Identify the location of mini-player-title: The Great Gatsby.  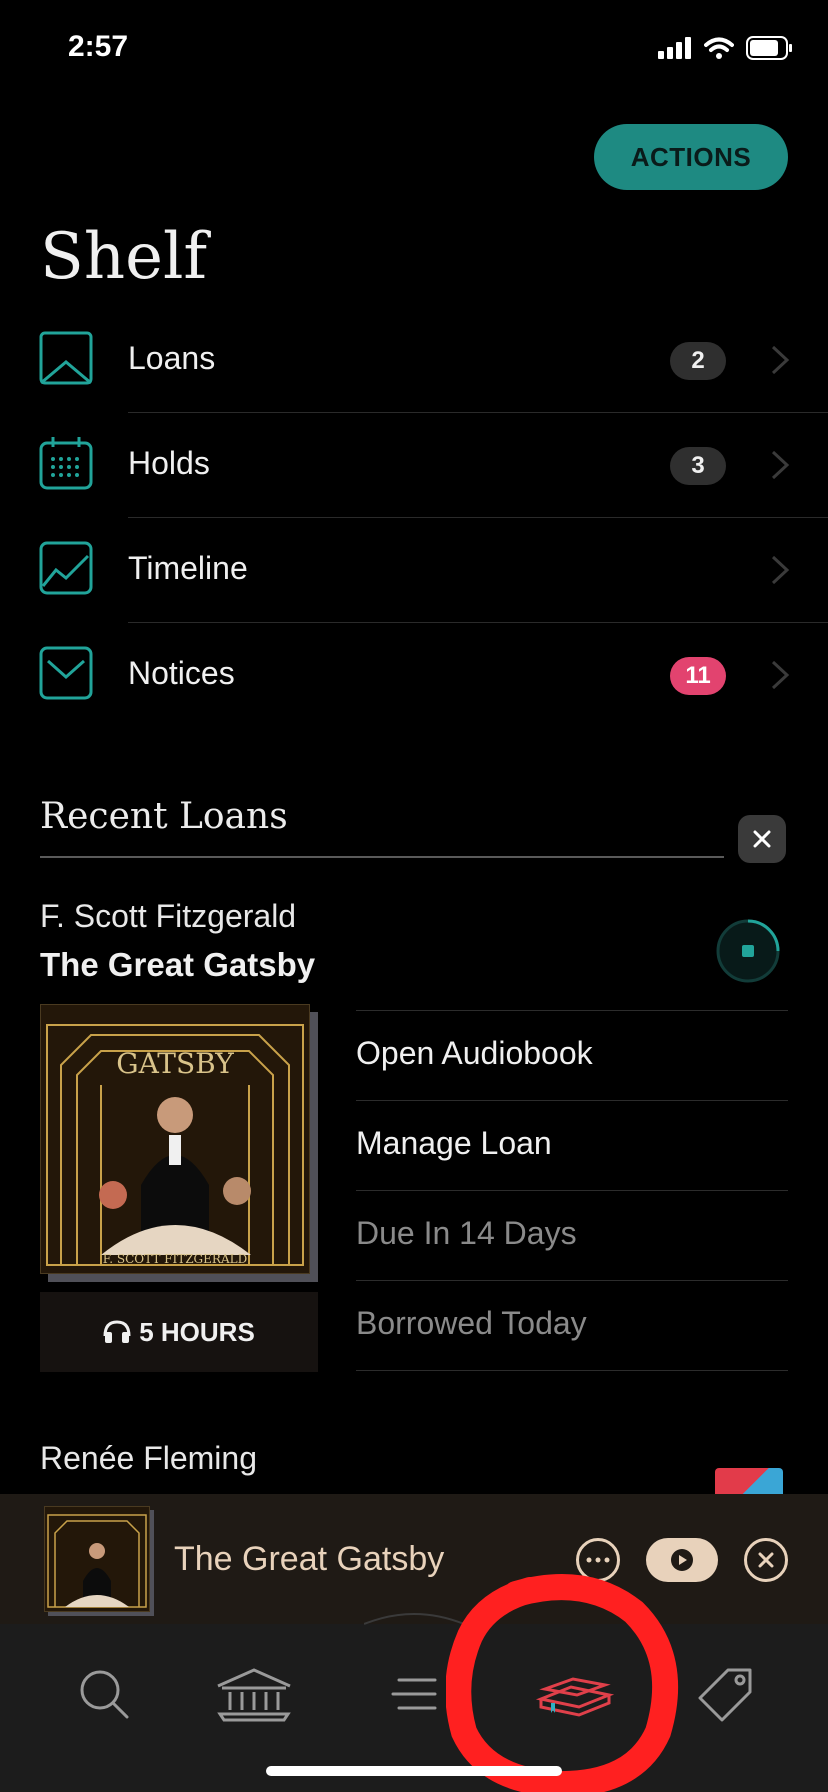
(309, 1559).